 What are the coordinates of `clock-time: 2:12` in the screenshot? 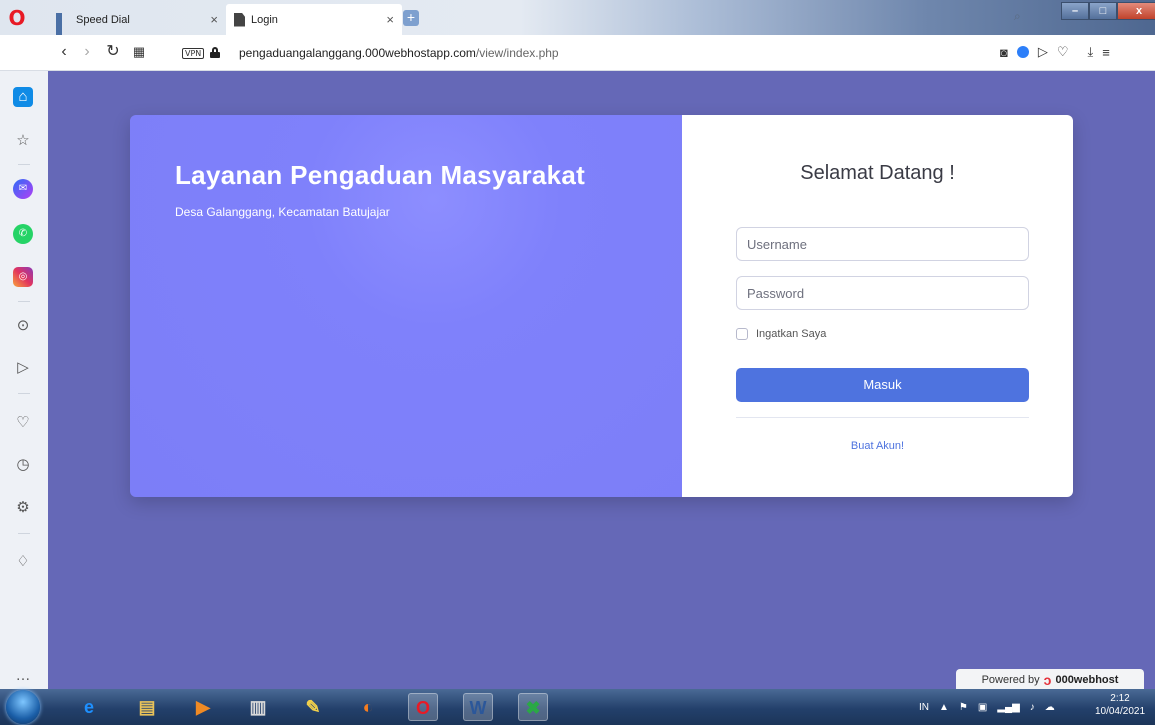 It's located at (1120, 698).